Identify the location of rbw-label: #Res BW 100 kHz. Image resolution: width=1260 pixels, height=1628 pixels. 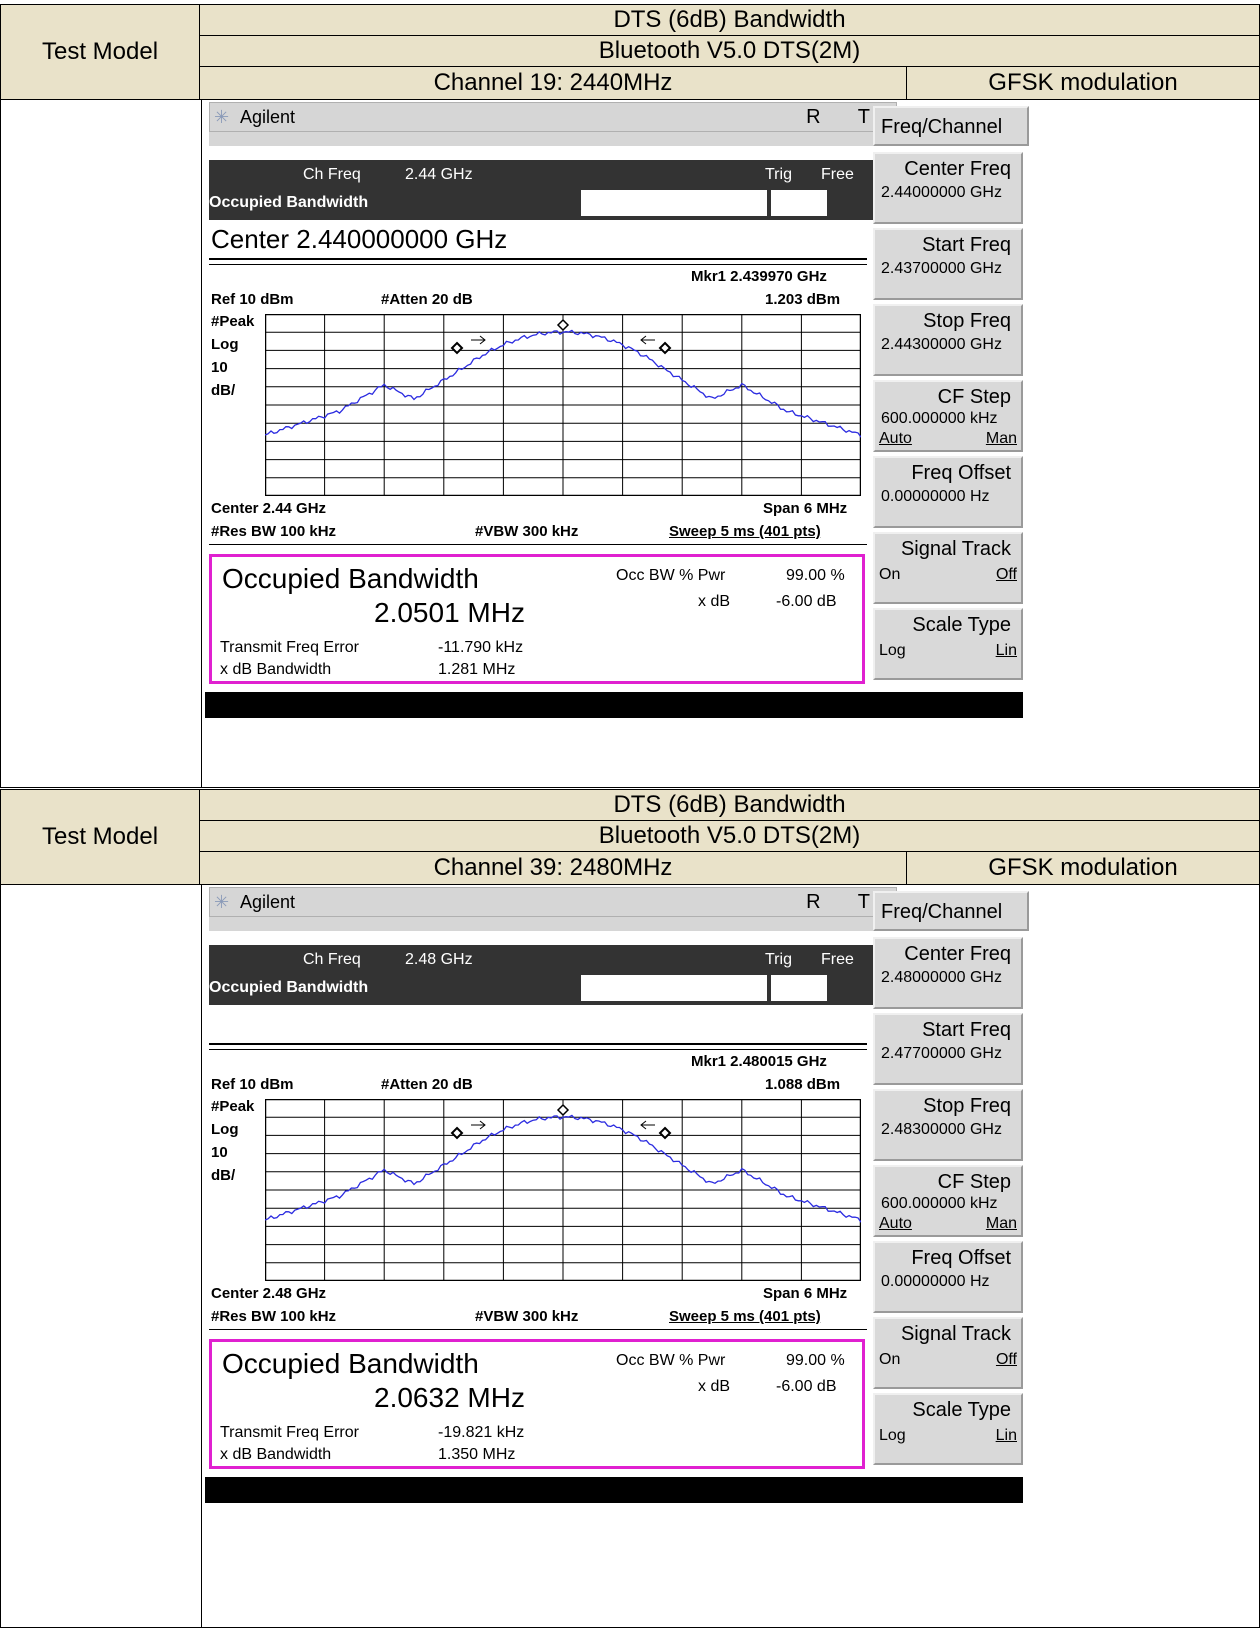
(274, 1316).